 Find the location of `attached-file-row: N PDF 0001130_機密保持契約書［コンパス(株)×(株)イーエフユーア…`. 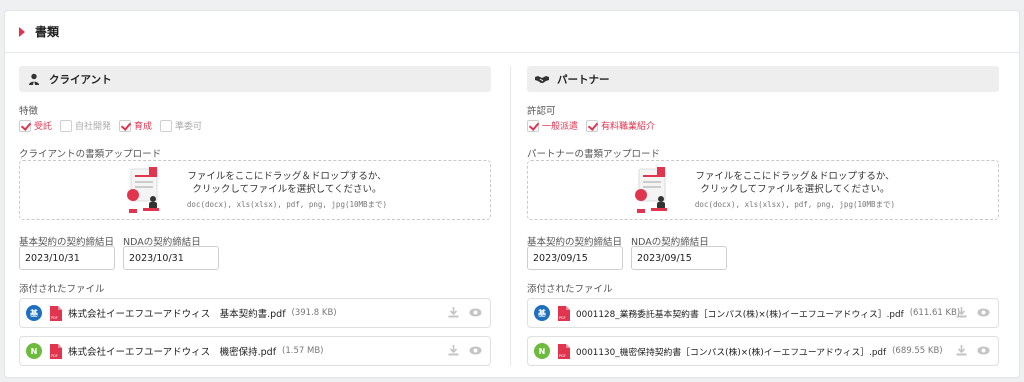

attached-file-row: N PDF 0001130_機密保持契約書［コンパス(株)×(株)イーエフユーア… is located at coordinates (763, 351).